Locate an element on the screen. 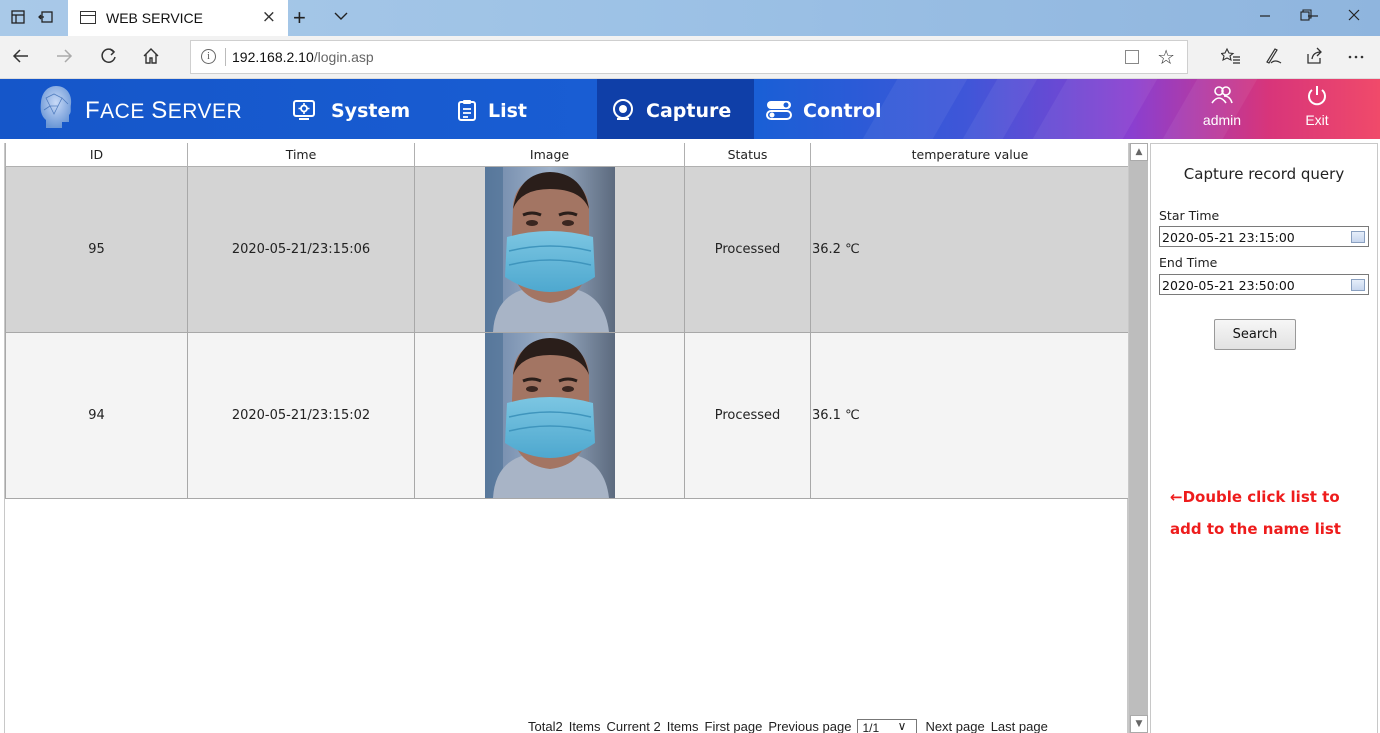  cell-temperature: 36.1 ℃ is located at coordinates (970, 415).